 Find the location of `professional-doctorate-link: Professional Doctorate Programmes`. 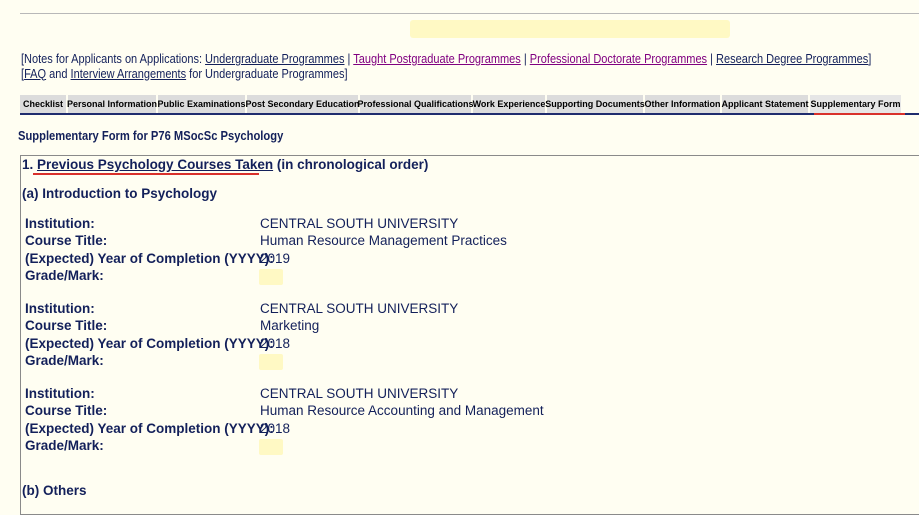

professional-doctorate-link: Professional Doctorate Programmes is located at coordinates (618, 59).